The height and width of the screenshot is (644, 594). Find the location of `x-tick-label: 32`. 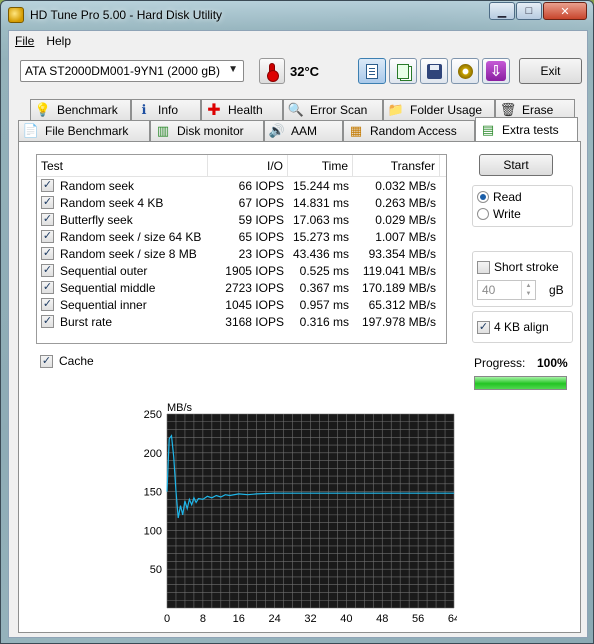

x-tick-label: 32 is located at coordinates (310, 619).